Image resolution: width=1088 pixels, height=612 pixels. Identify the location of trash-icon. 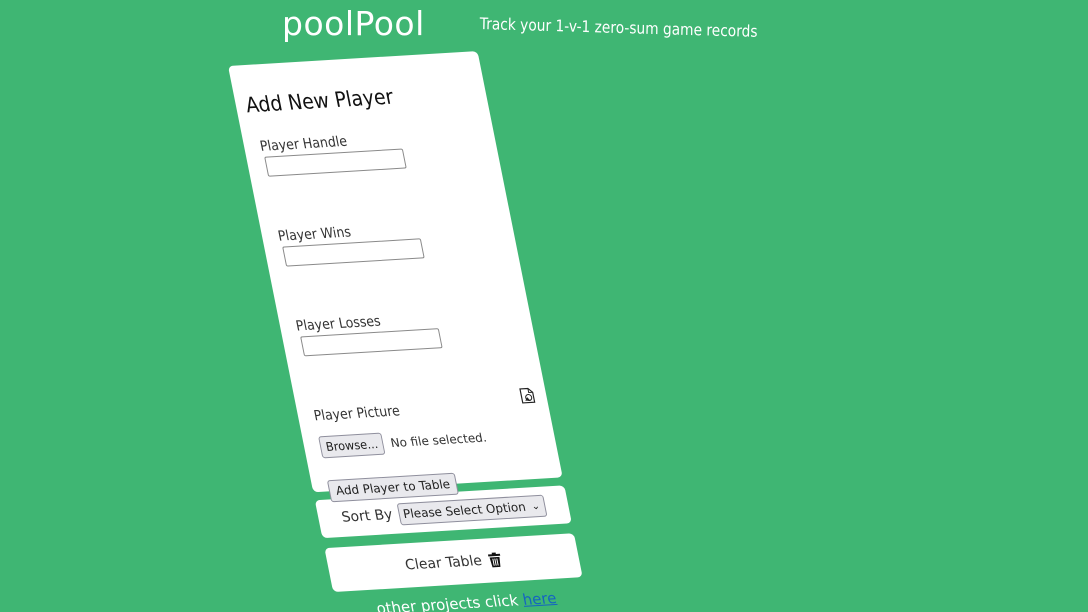
(494, 560).